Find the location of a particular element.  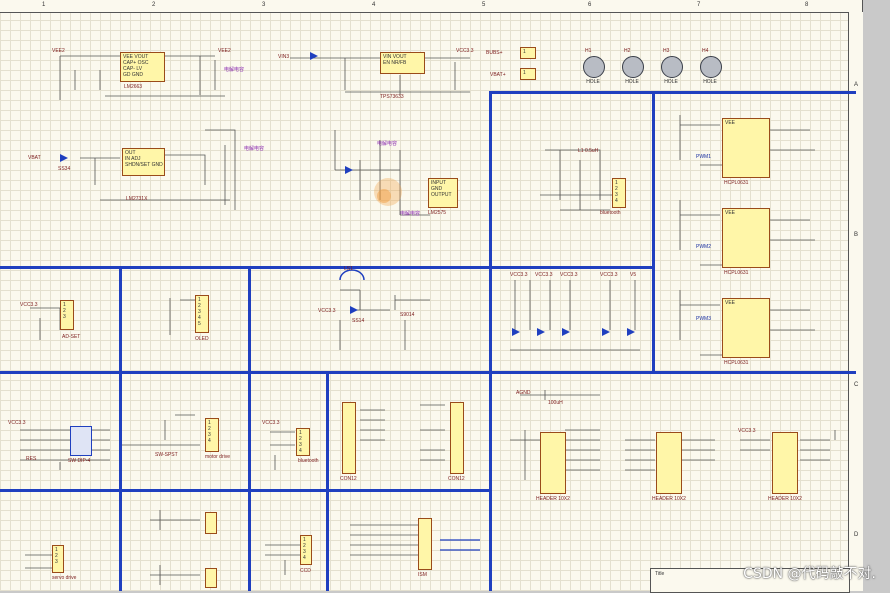

part-name: TPS73633 is located at coordinates (392, 97).